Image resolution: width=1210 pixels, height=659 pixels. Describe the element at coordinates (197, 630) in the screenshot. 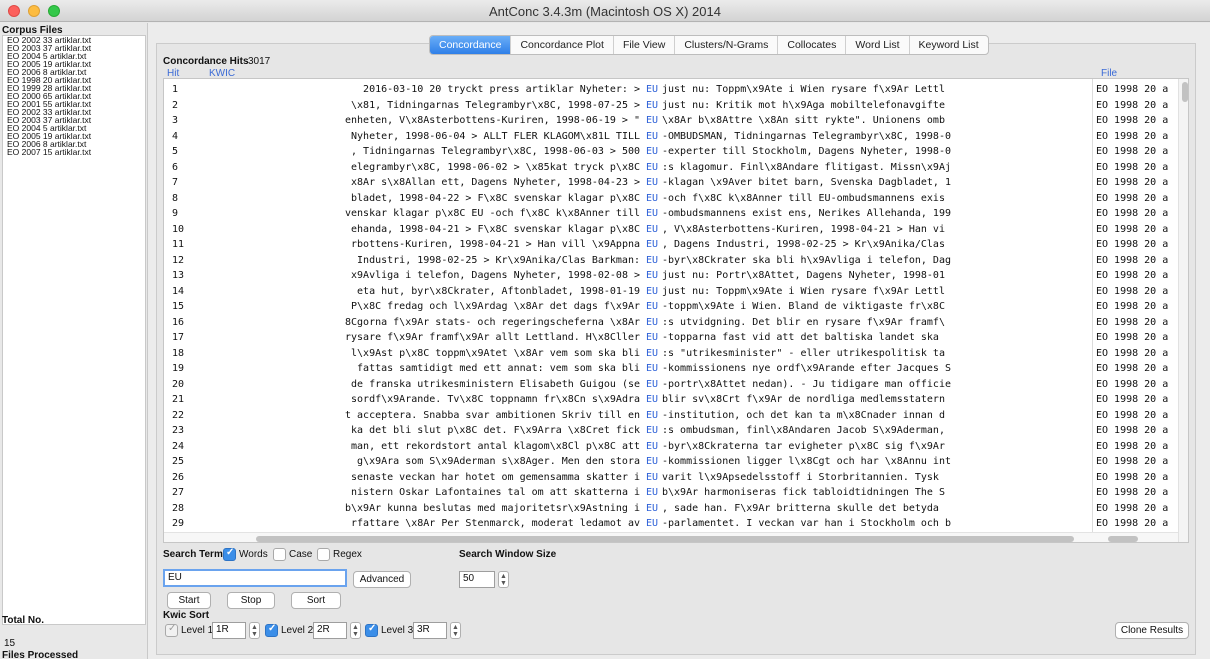

I see `level1-label: Level 1` at that location.